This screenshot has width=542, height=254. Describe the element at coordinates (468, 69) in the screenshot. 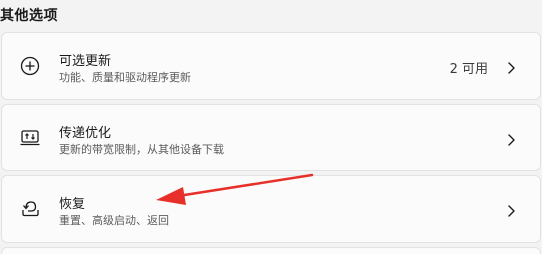

I see `available-count: 2 可用` at that location.